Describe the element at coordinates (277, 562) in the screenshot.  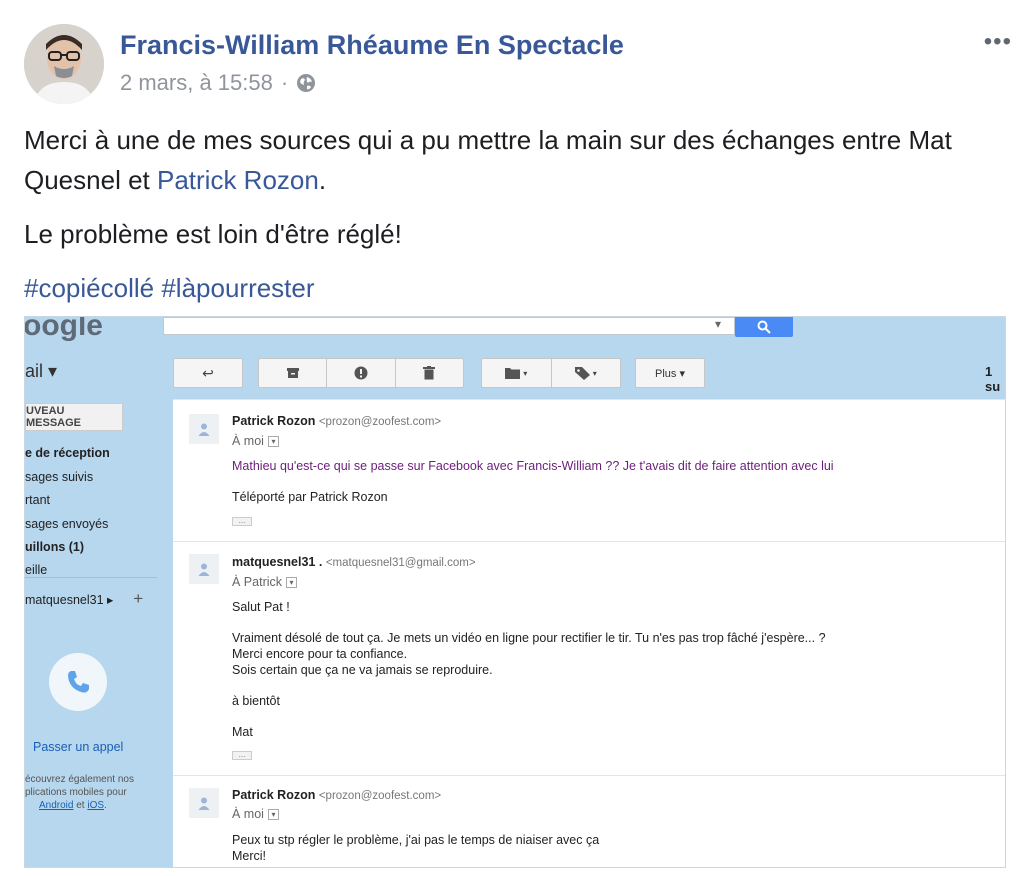
I see `sender-name: matquesnel31 .` at that location.